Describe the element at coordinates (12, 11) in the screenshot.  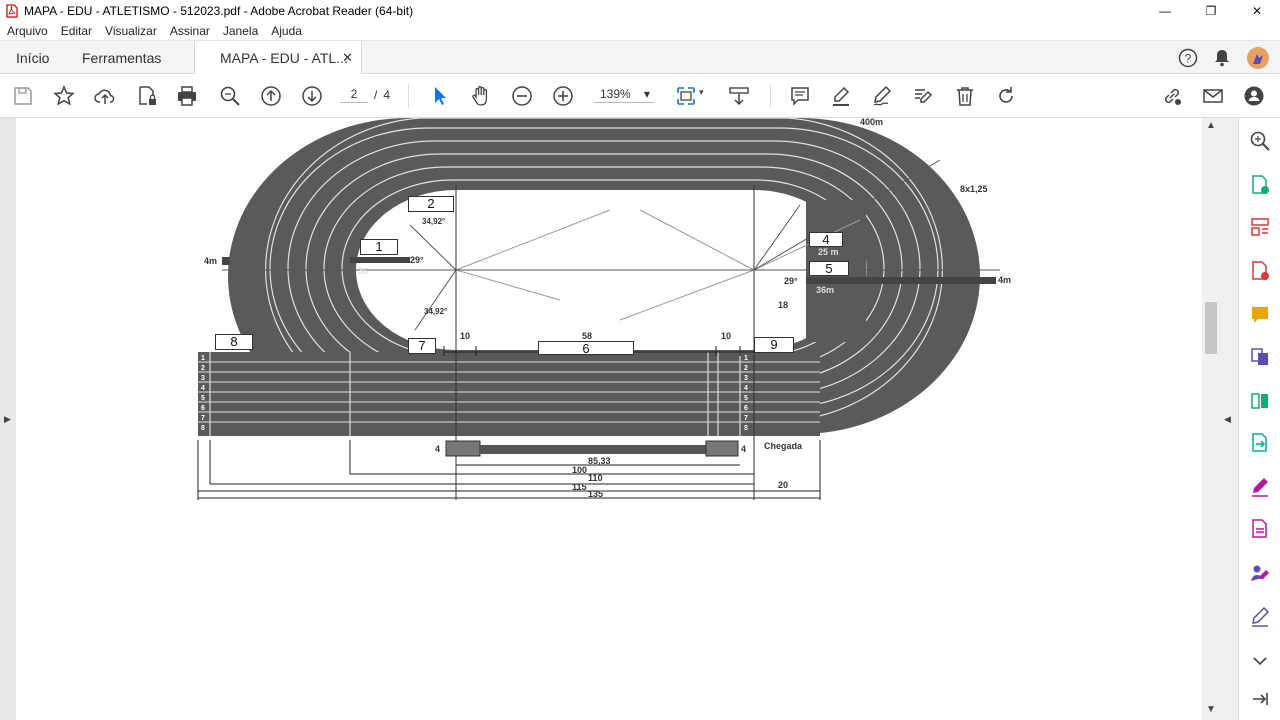
I see `acrobat-icon` at that location.